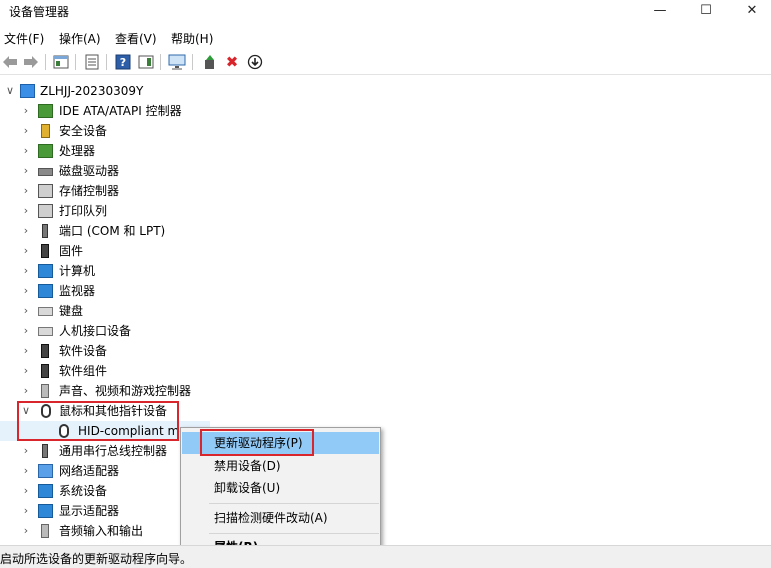 The width and height of the screenshot is (771, 568). I want to click on close-button: ✕, so click(750, 11).